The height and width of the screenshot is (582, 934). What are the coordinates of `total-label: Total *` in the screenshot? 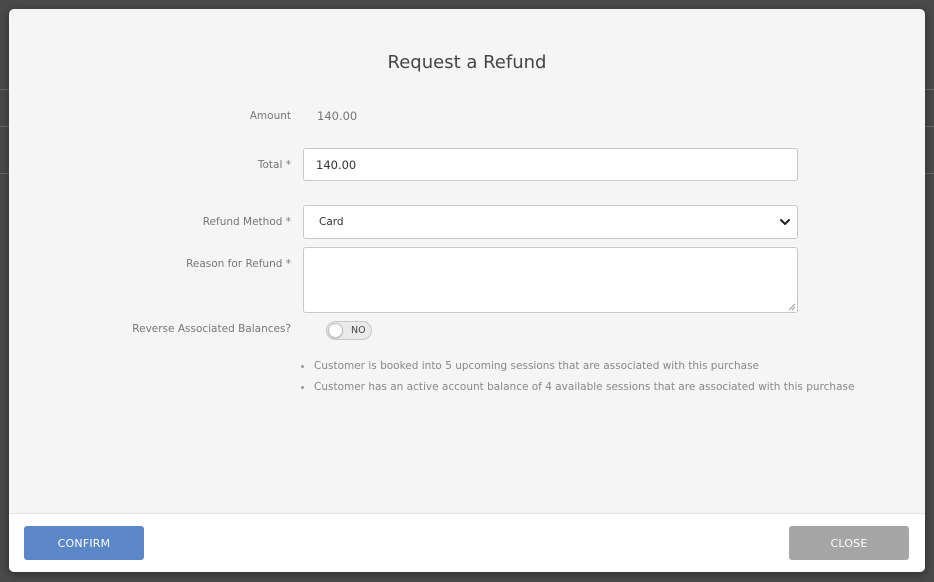 It's located at (274, 165).